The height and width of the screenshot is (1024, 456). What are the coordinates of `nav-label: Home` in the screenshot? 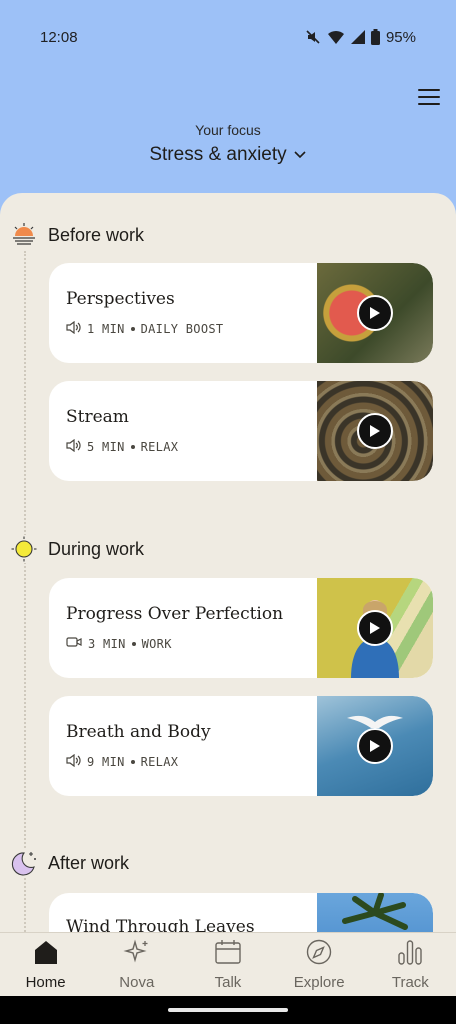 It's located at (45, 982).